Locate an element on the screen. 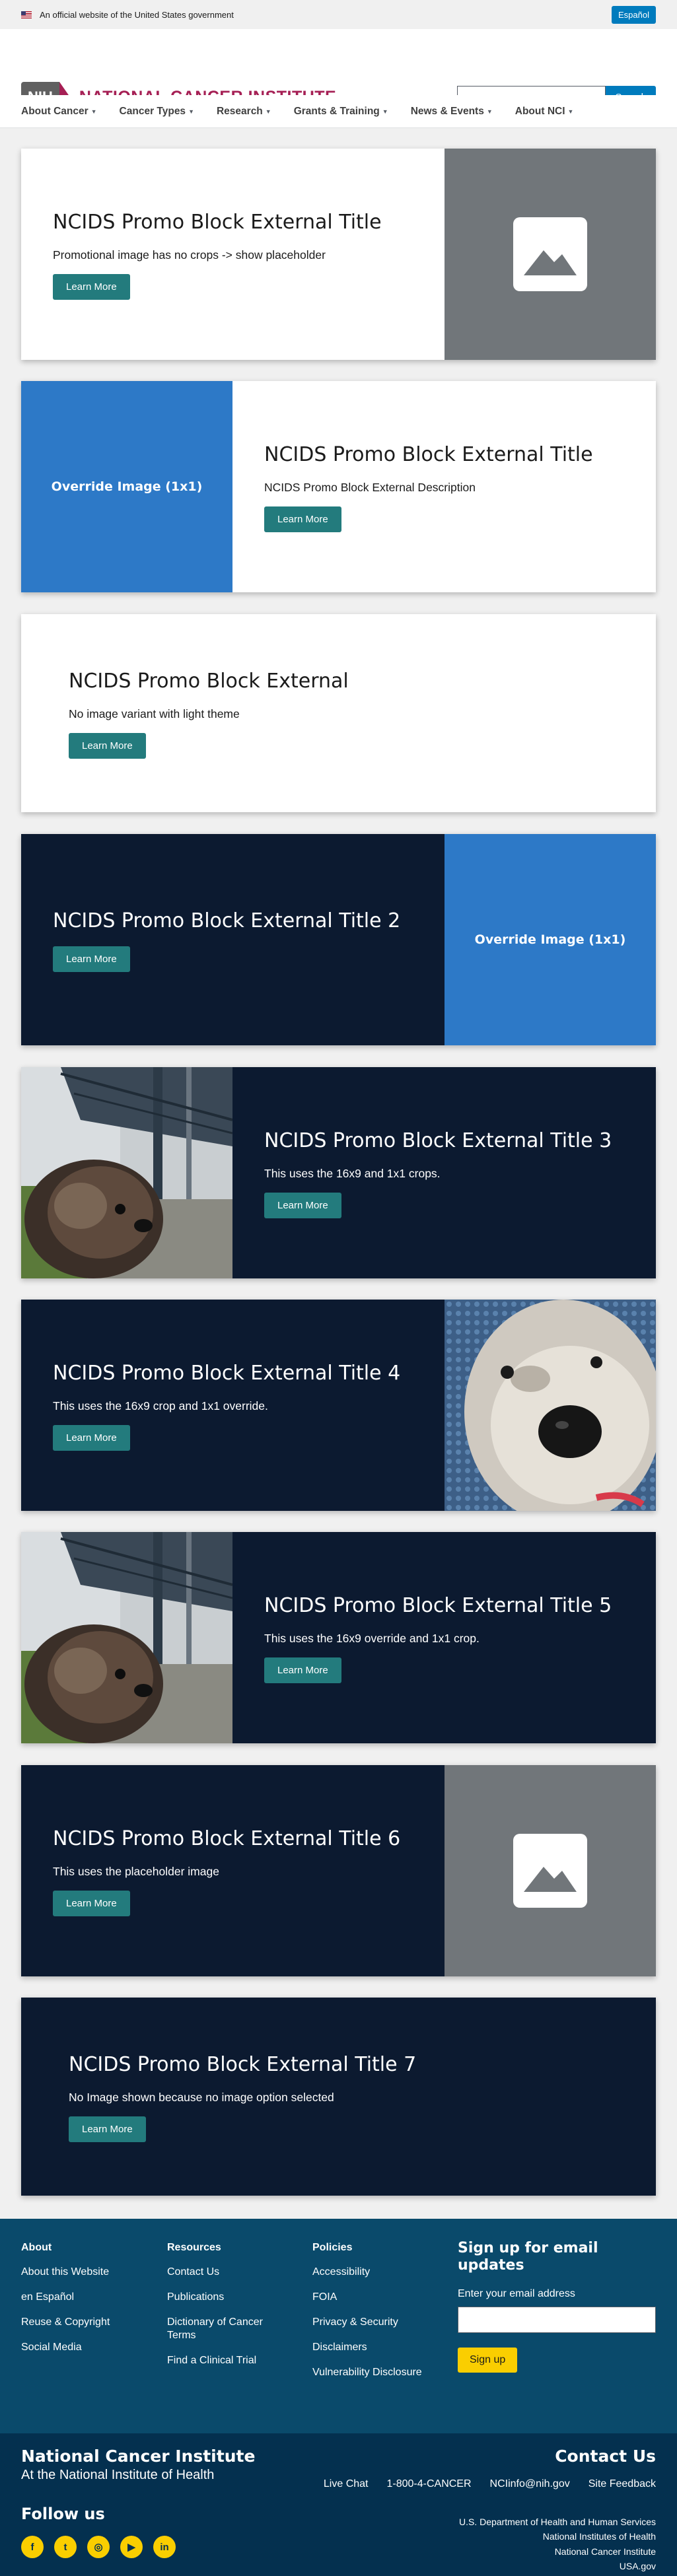 The image size is (677, 2576). promo-title: NCIDS Promo Block External Title 7 is located at coordinates (243, 2065).